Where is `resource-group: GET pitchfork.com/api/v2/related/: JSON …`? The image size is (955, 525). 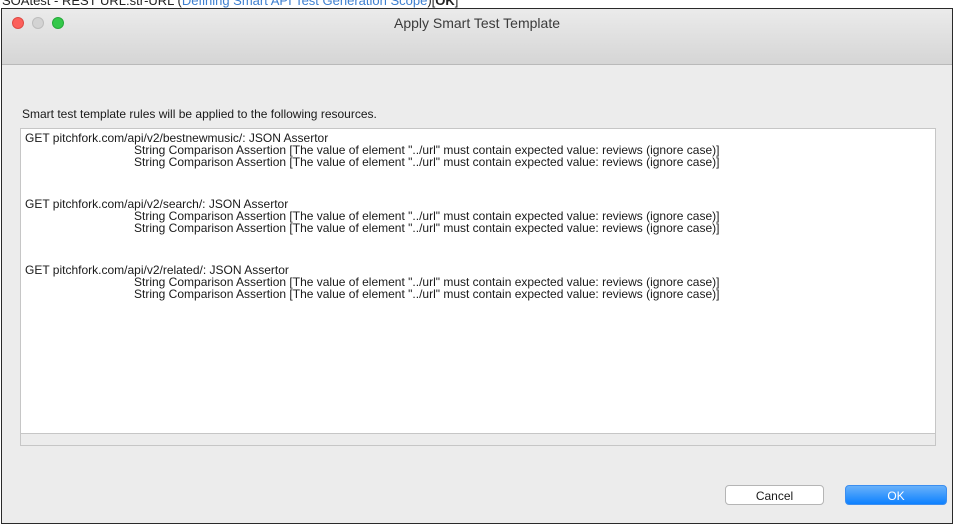 resource-group: GET pitchfork.com/api/v2/related/: JSON … is located at coordinates (475, 282).